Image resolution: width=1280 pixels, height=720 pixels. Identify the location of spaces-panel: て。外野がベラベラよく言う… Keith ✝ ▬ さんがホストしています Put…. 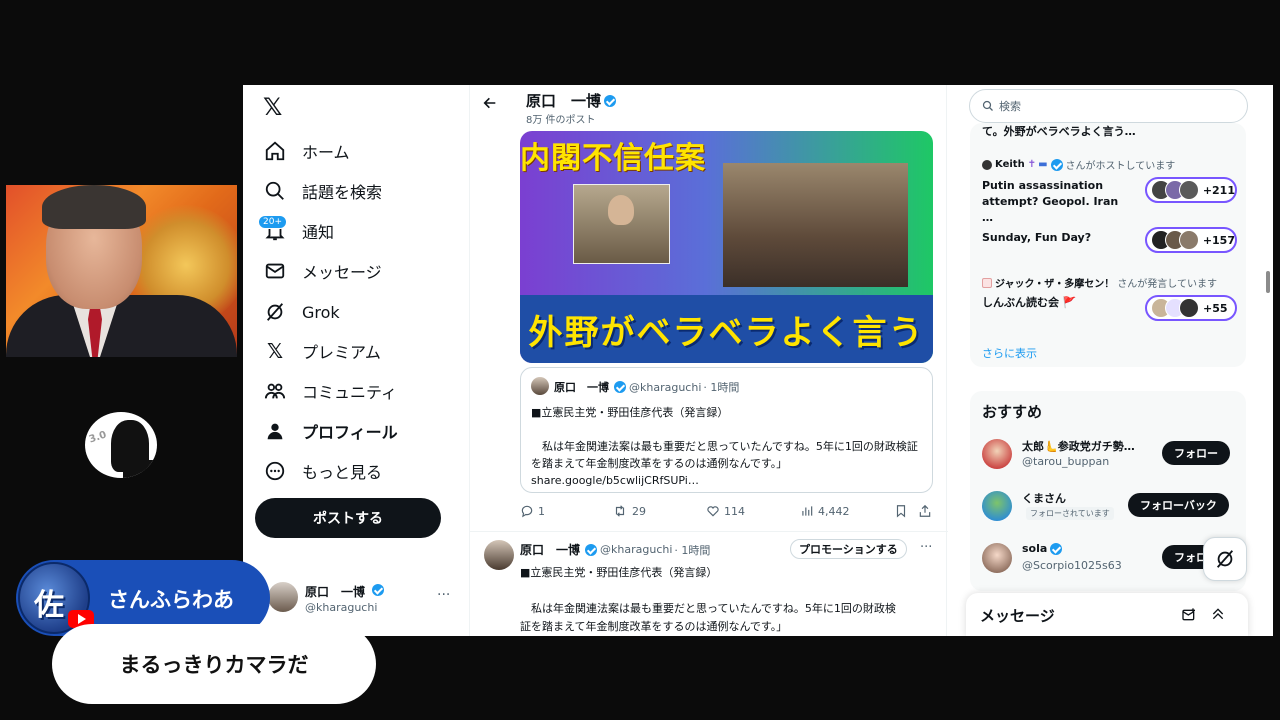
(1108, 245).